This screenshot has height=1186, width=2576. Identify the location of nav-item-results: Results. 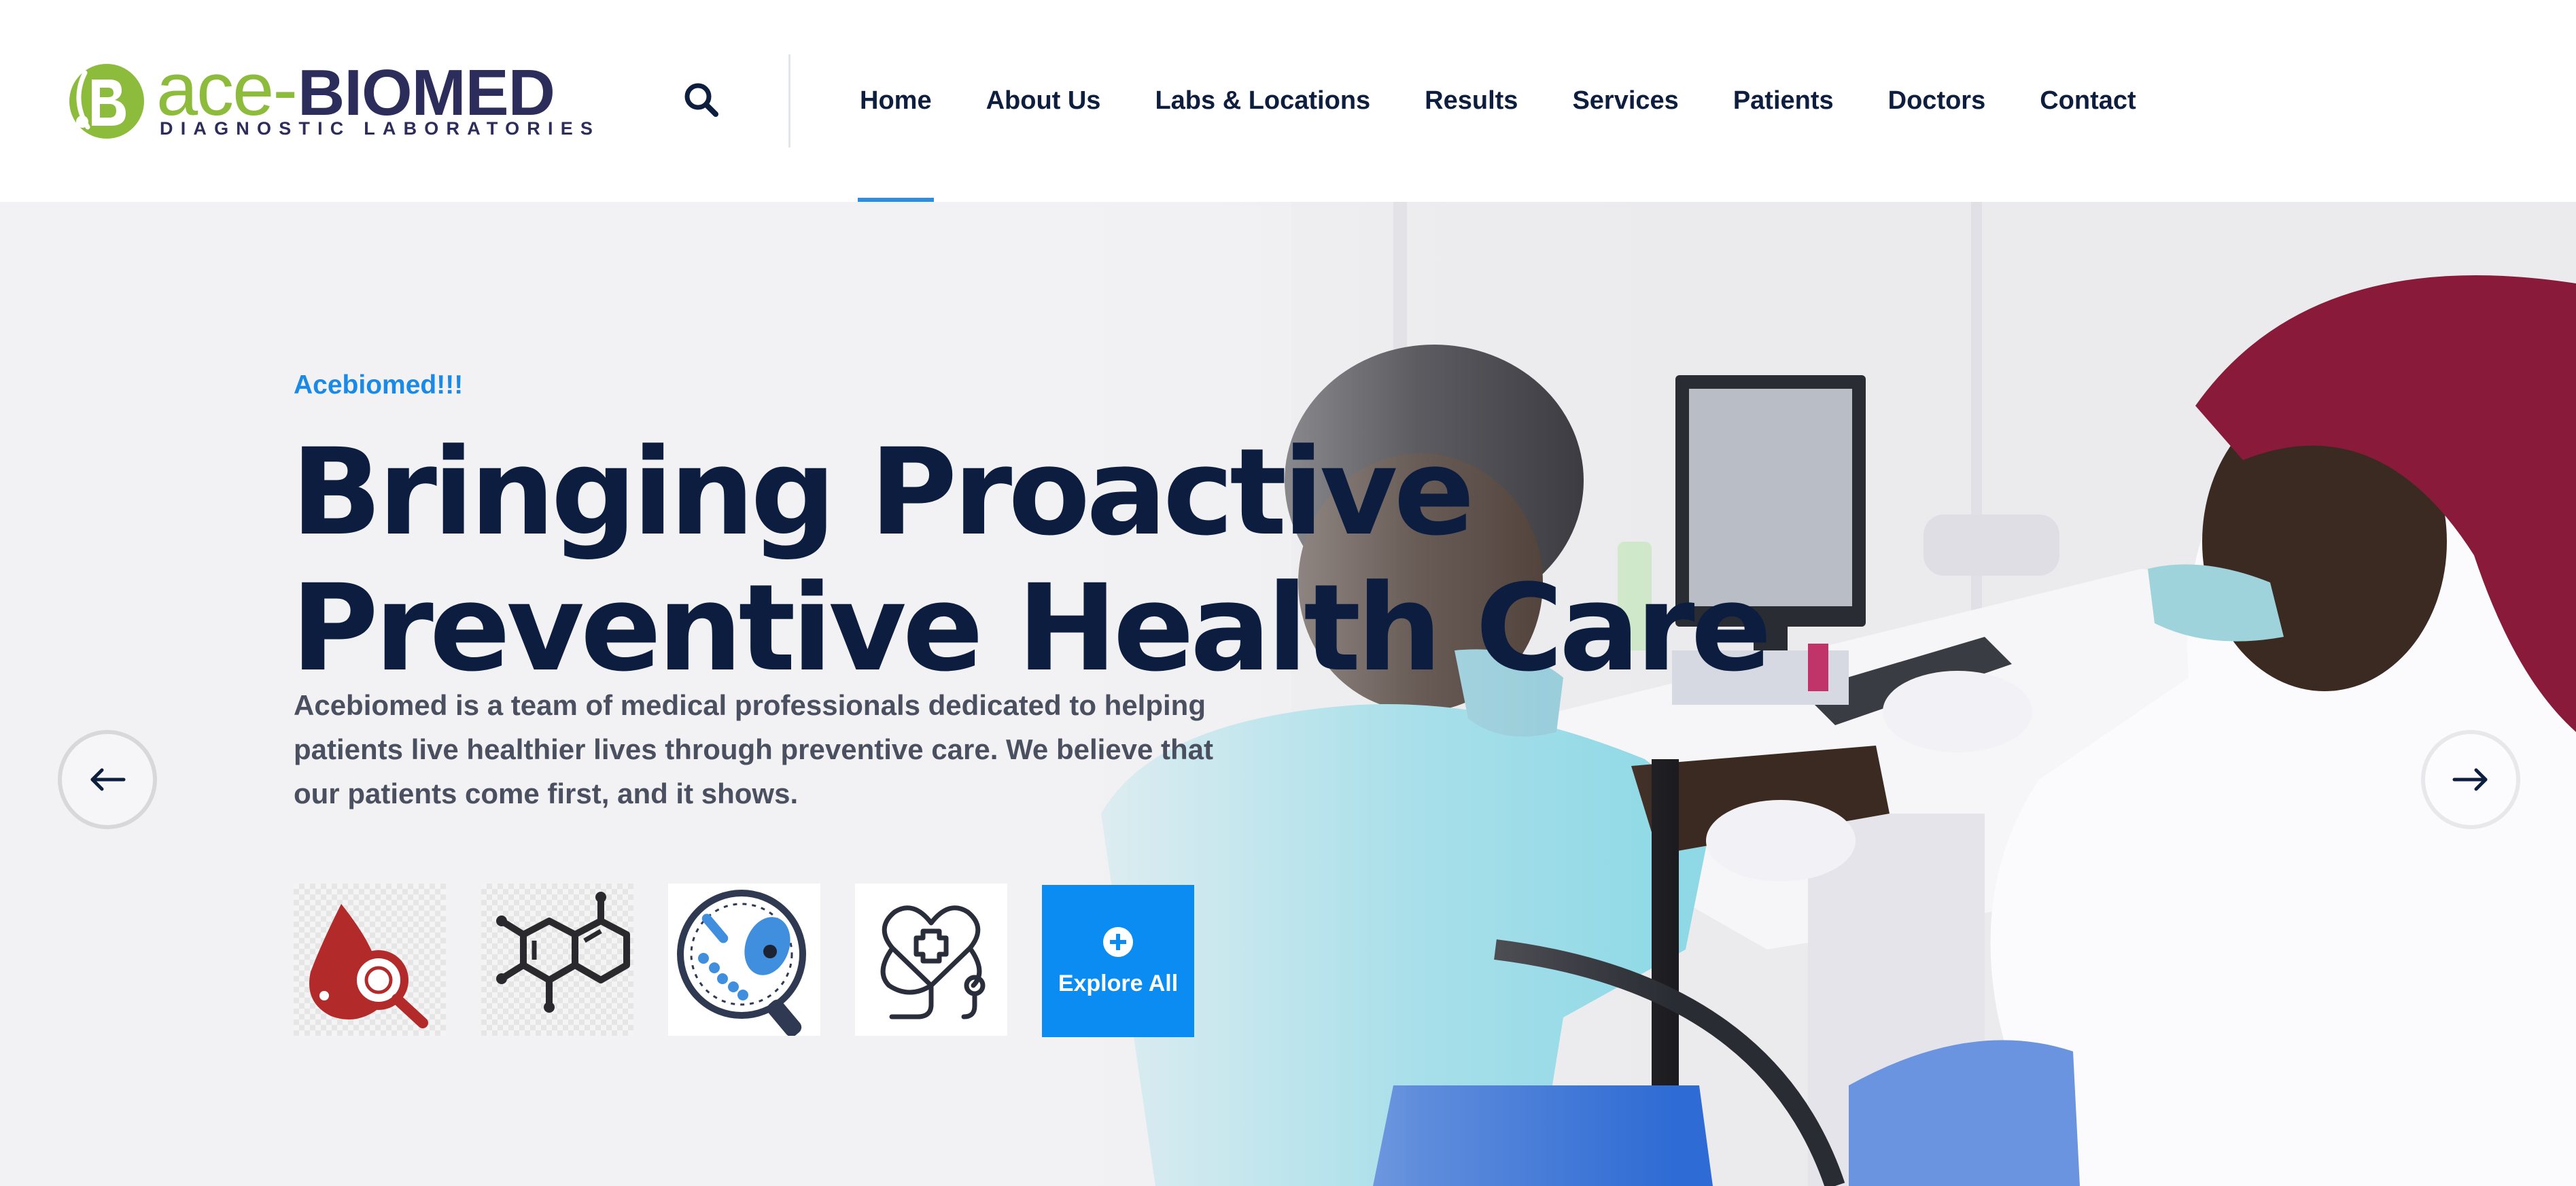
(1471, 101).